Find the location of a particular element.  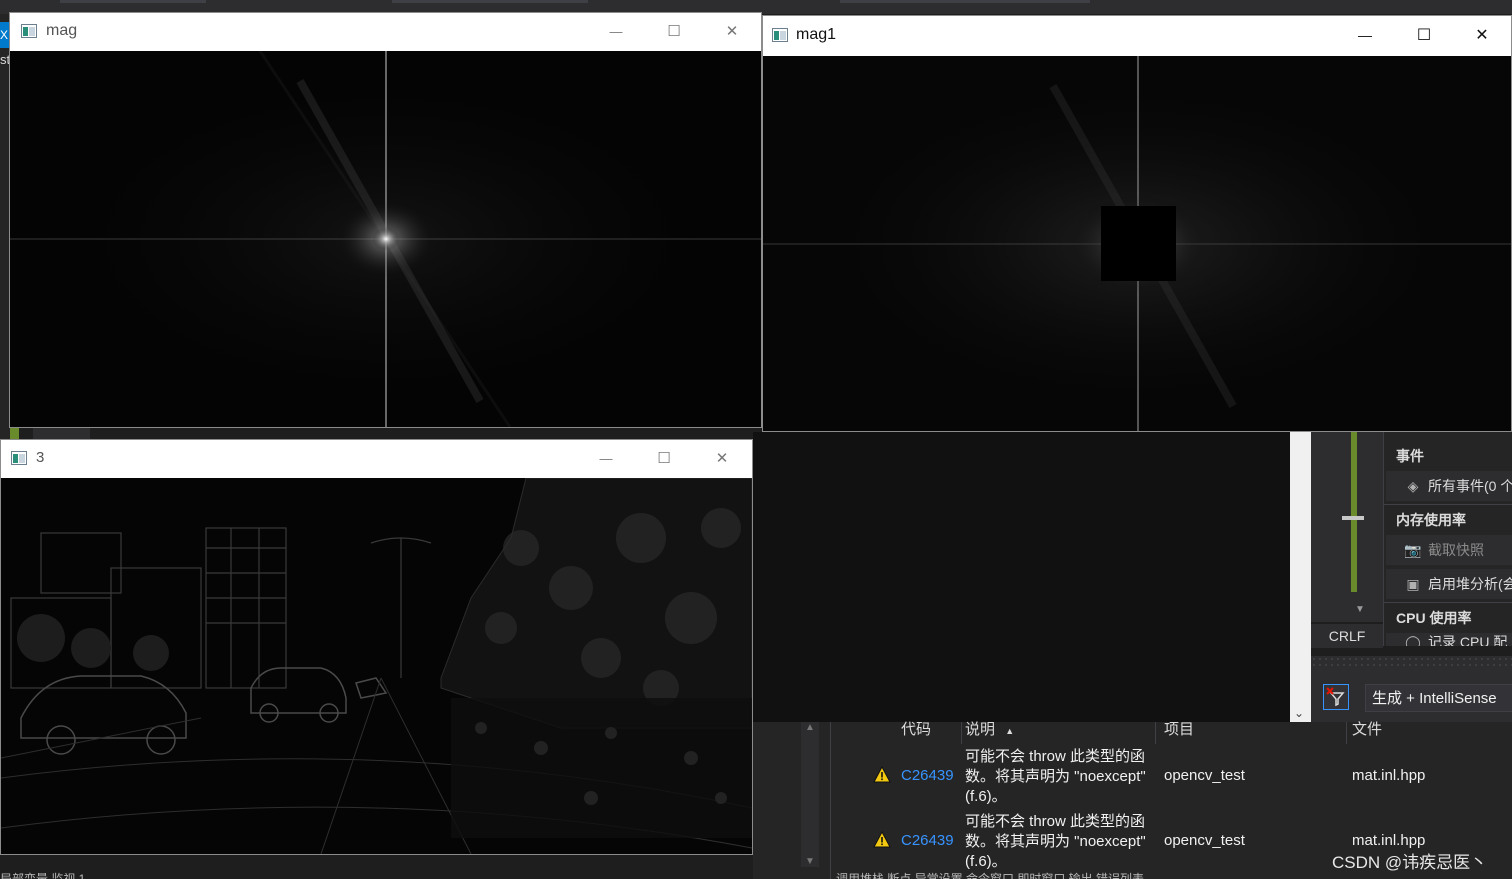

column-header-file: 文件 is located at coordinates (1430, 733).